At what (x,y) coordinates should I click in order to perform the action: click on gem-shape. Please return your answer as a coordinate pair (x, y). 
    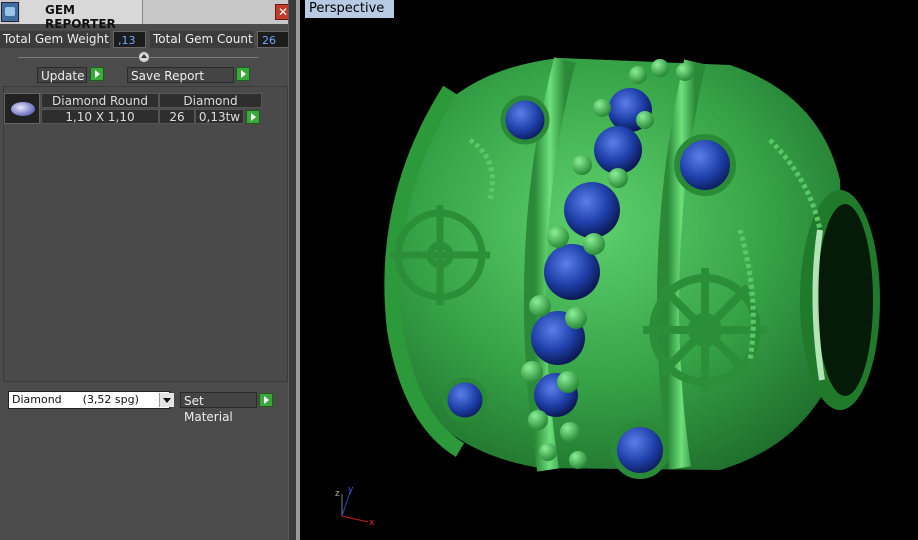
    Looking at the image, I should click on (23, 109).